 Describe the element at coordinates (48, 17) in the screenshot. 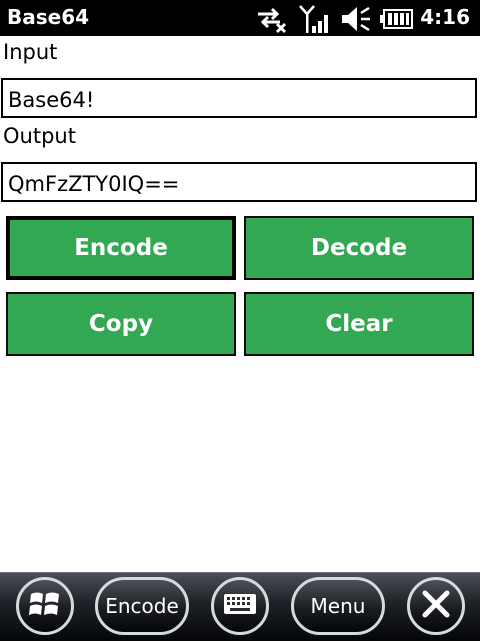

I see `app-title: Base64` at that location.